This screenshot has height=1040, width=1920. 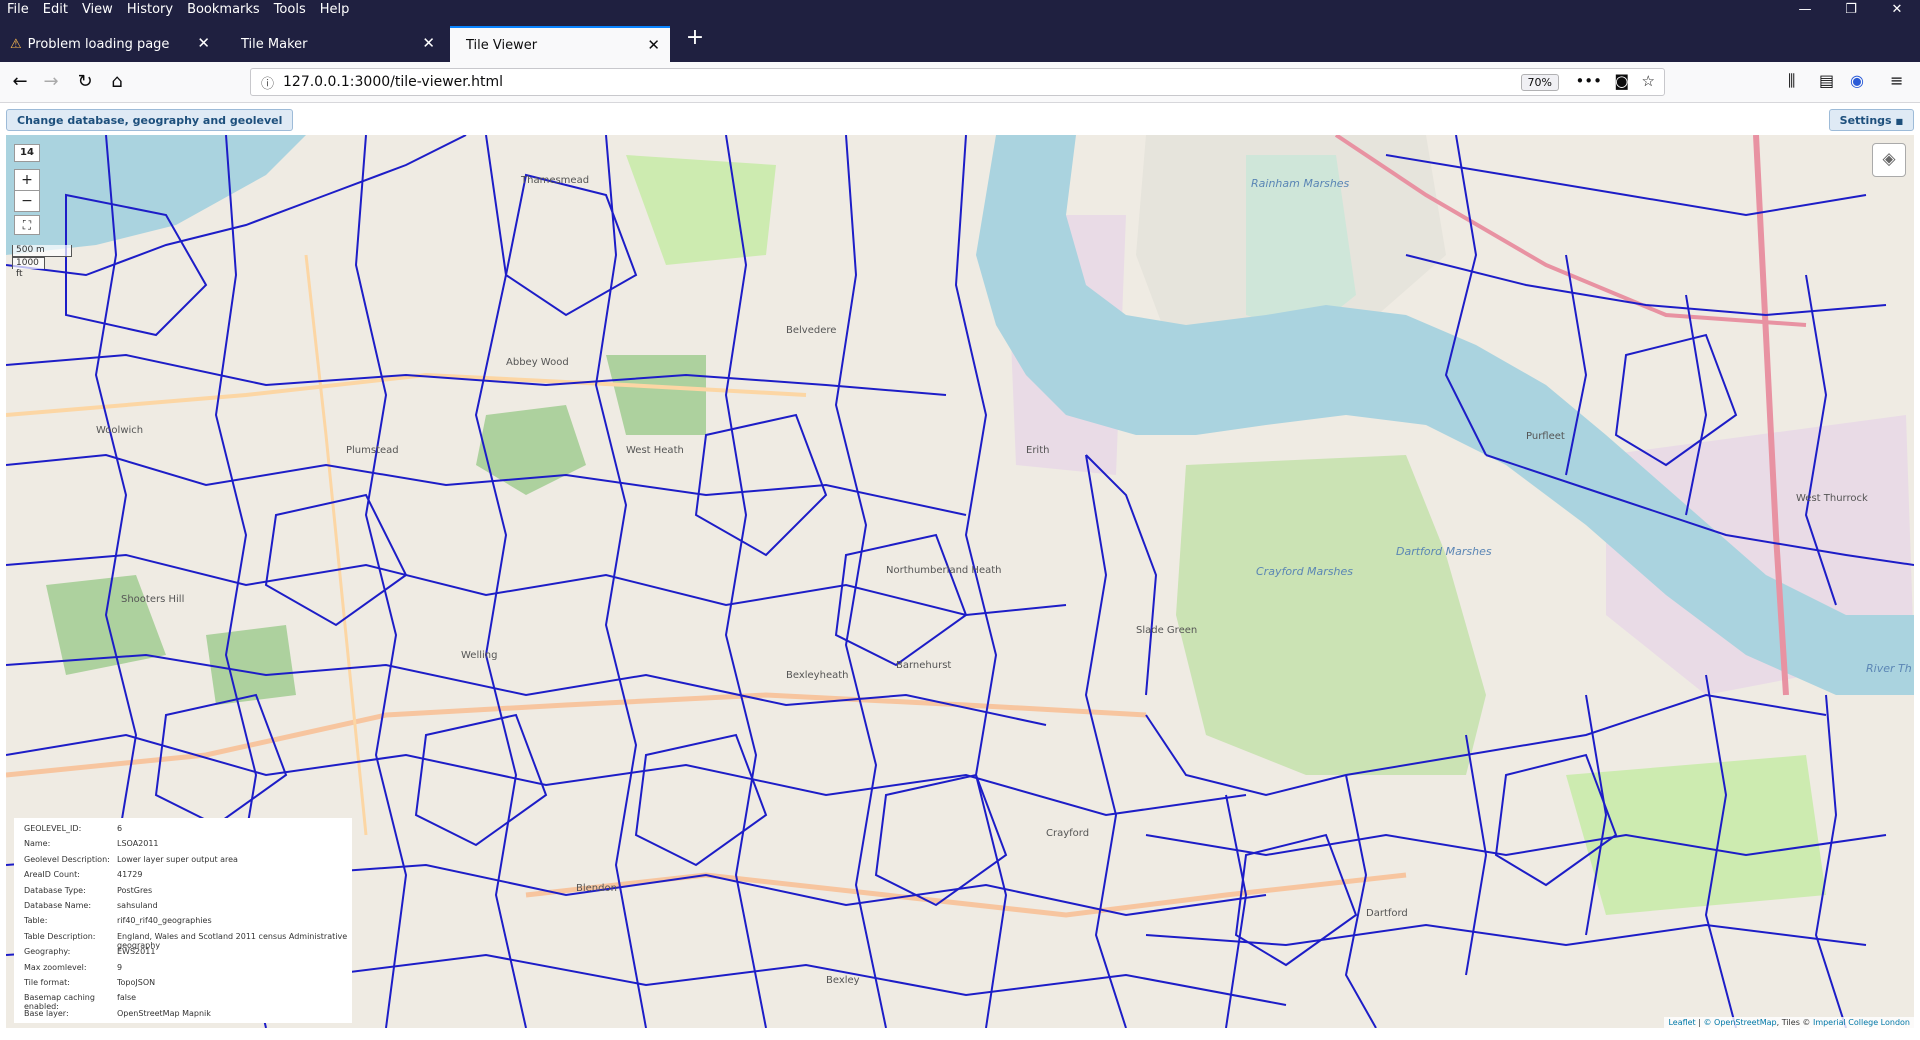 I want to click on restore-button: ❐, so click(x=1851, y=10).